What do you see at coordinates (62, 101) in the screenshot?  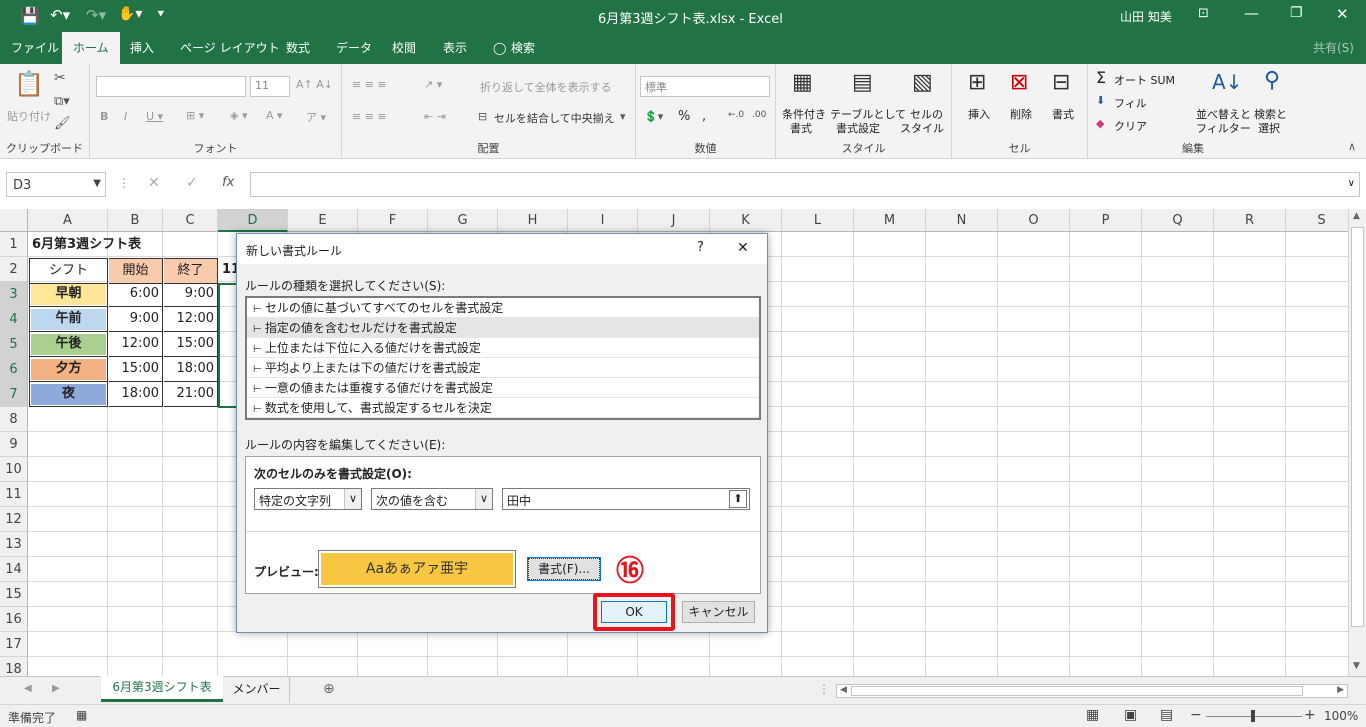 I see `copy-icon: ⧉▾` at bounding box center [62, 101].